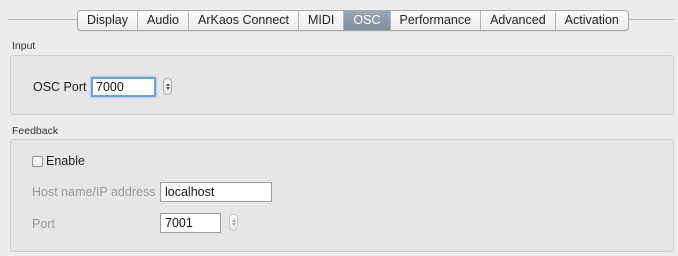 Image resolution: width=678 pixels, height=256 pixels. Describe the element at coordinates (190, 223) in the screenshot. I see `port-input: 7001` at that location.